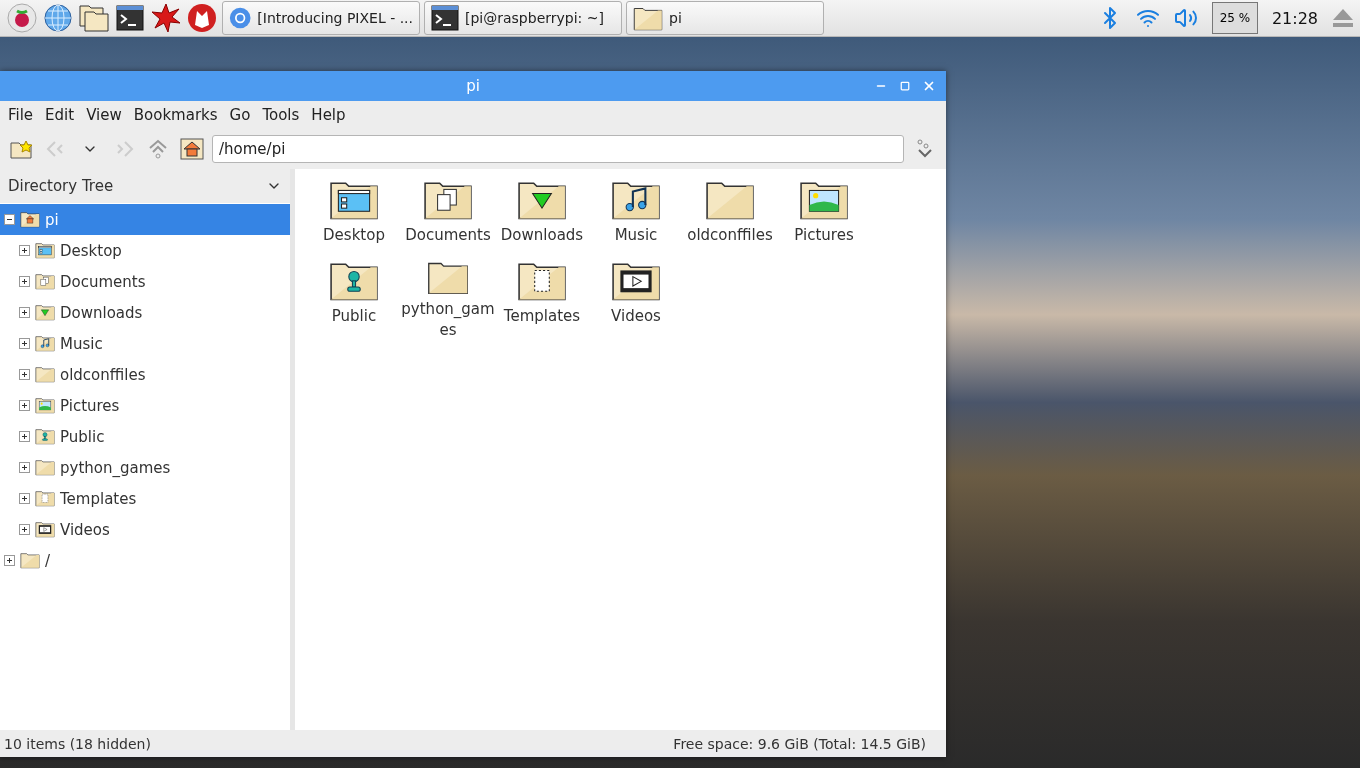 The width and height of the screenshot is (1360, 768). I want to click on folder-item: oldconffiles, so click(730, 219).